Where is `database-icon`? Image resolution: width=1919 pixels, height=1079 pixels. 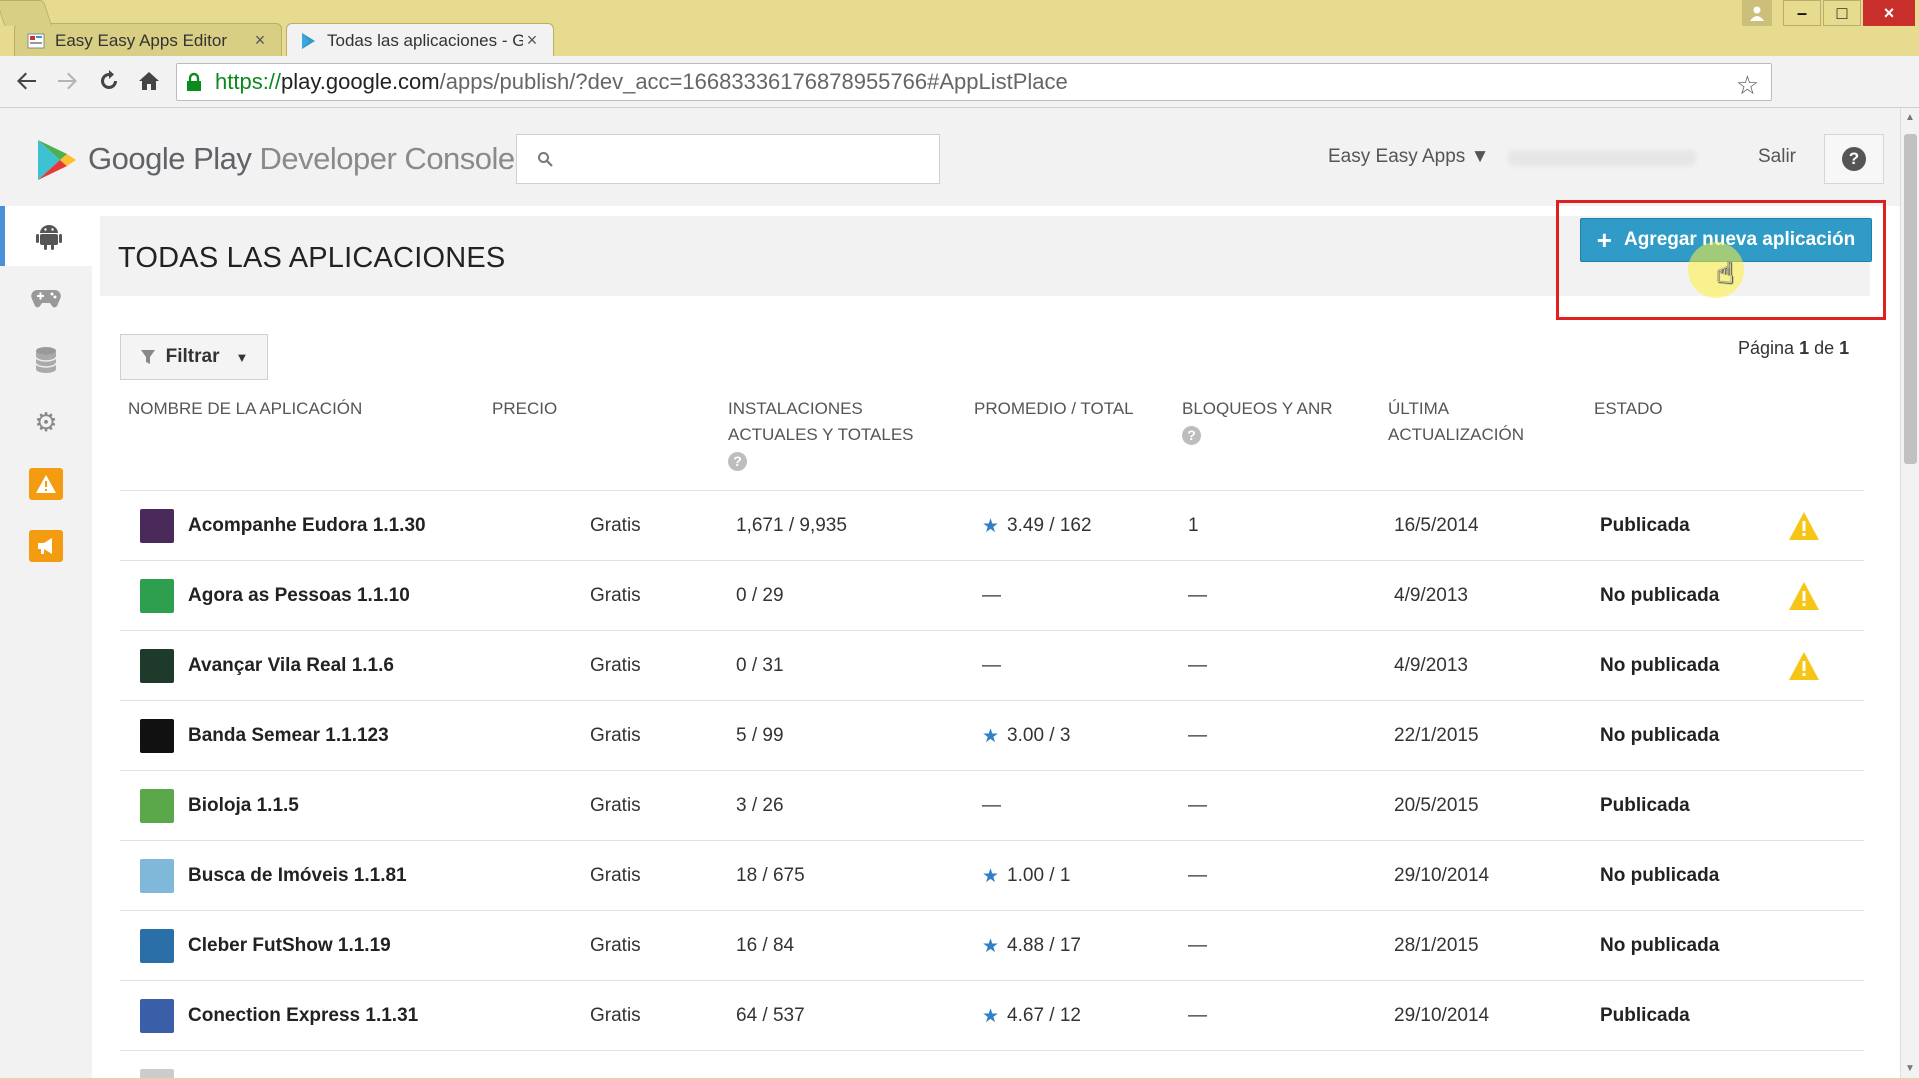
database-icon is located at coordinates (46, 360).